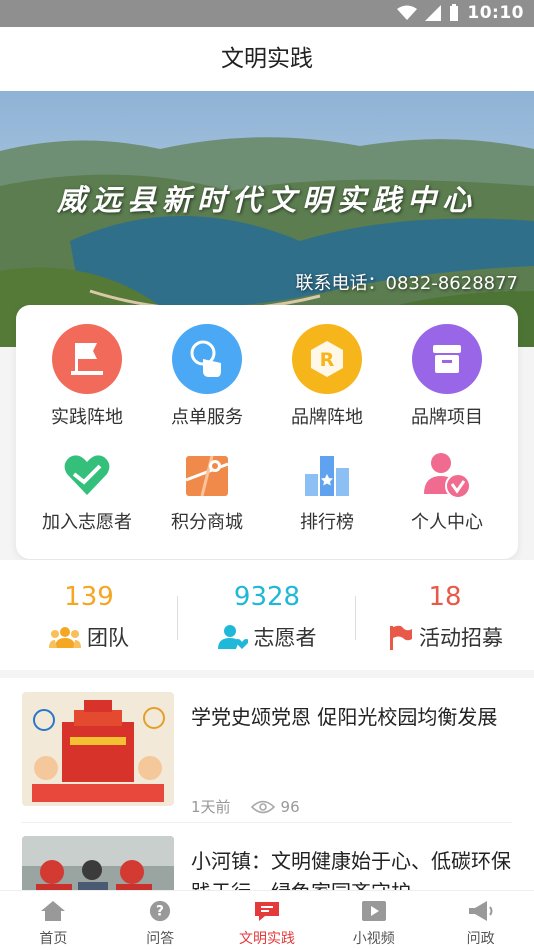  I want to click on grid-item-ranking: 排行榜, so click(327, 492).